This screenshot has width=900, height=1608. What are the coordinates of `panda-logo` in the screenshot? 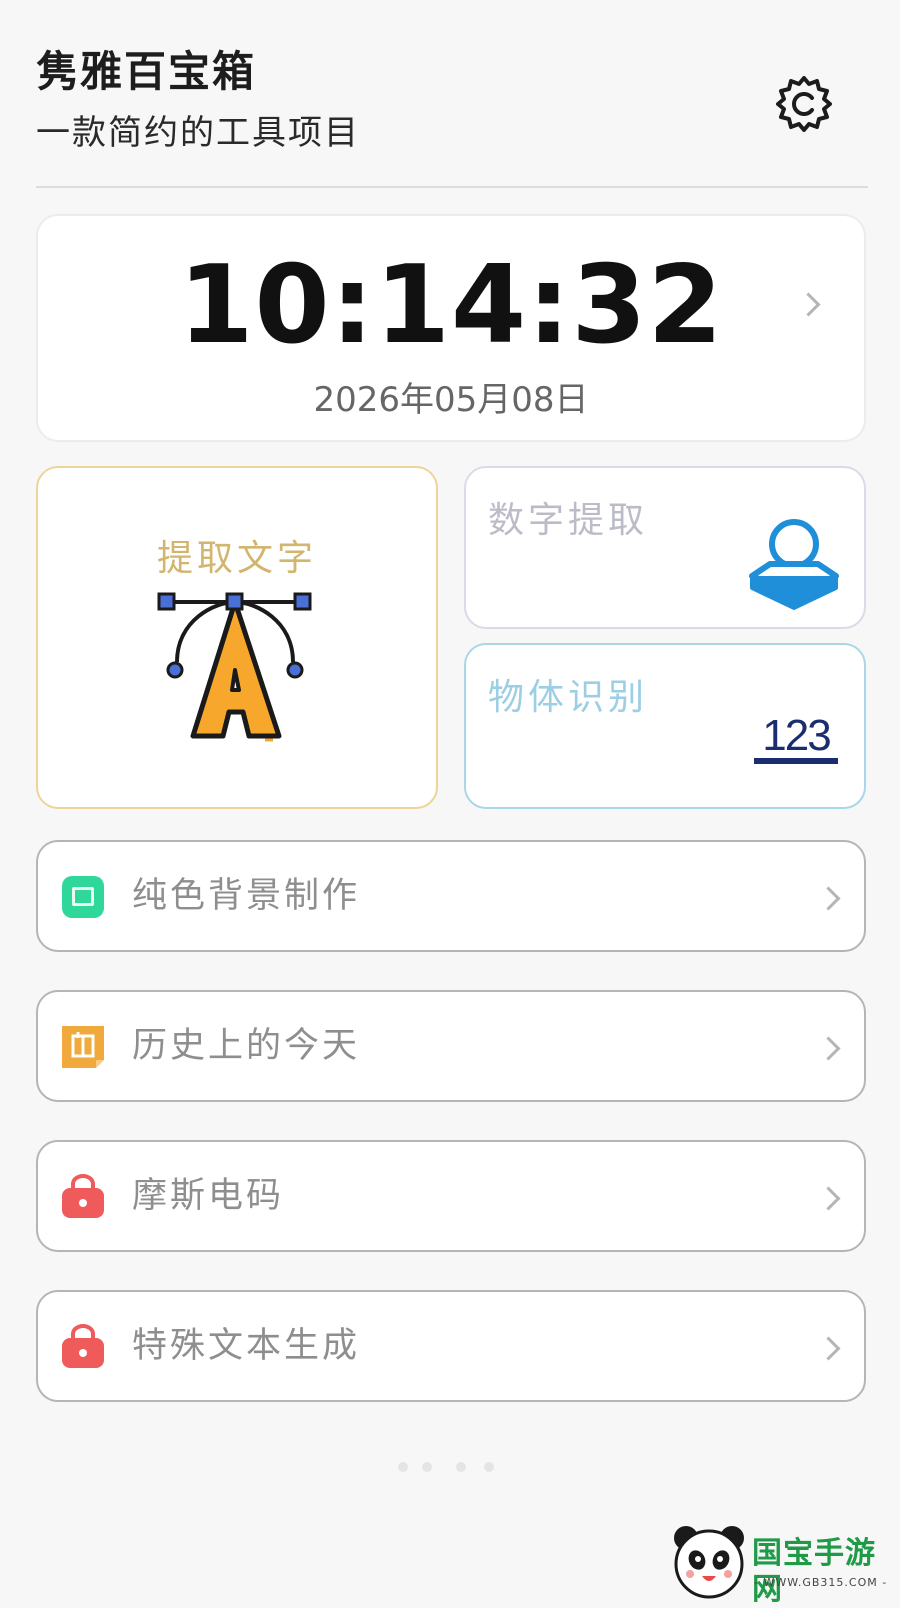 It's located at (709, 1562).